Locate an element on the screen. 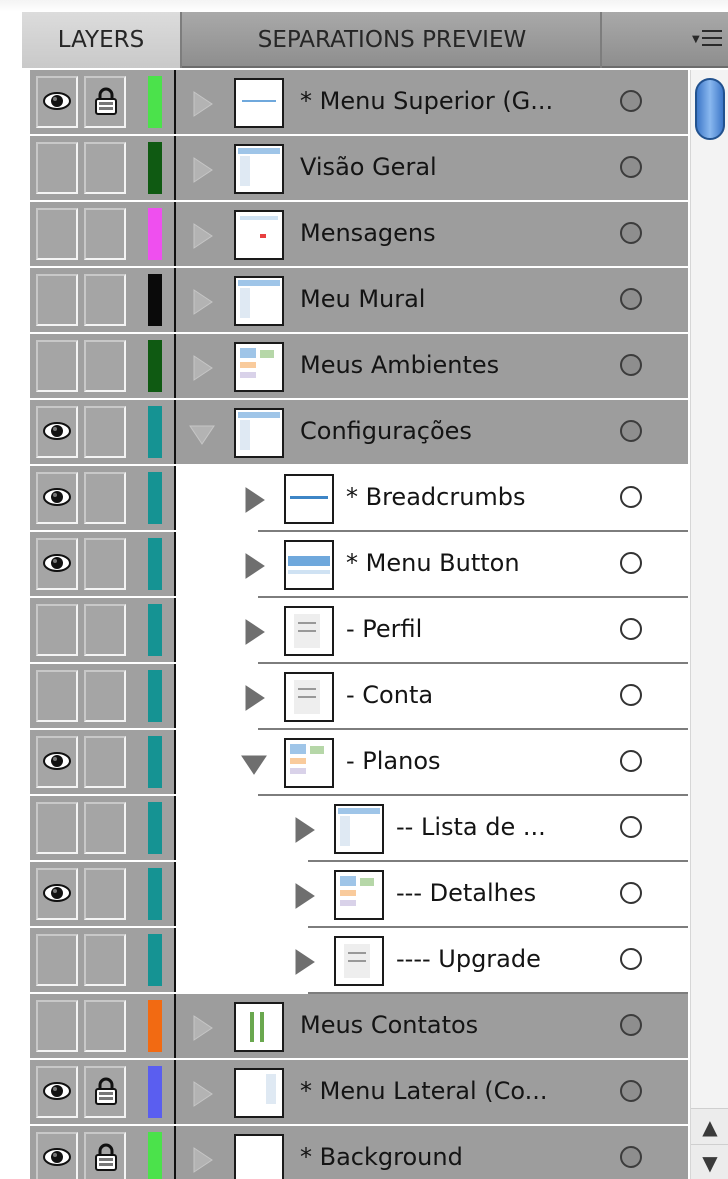  tab-separations-preview: SEPARATIONS PREVIEW is located at coordinates (393, 40).